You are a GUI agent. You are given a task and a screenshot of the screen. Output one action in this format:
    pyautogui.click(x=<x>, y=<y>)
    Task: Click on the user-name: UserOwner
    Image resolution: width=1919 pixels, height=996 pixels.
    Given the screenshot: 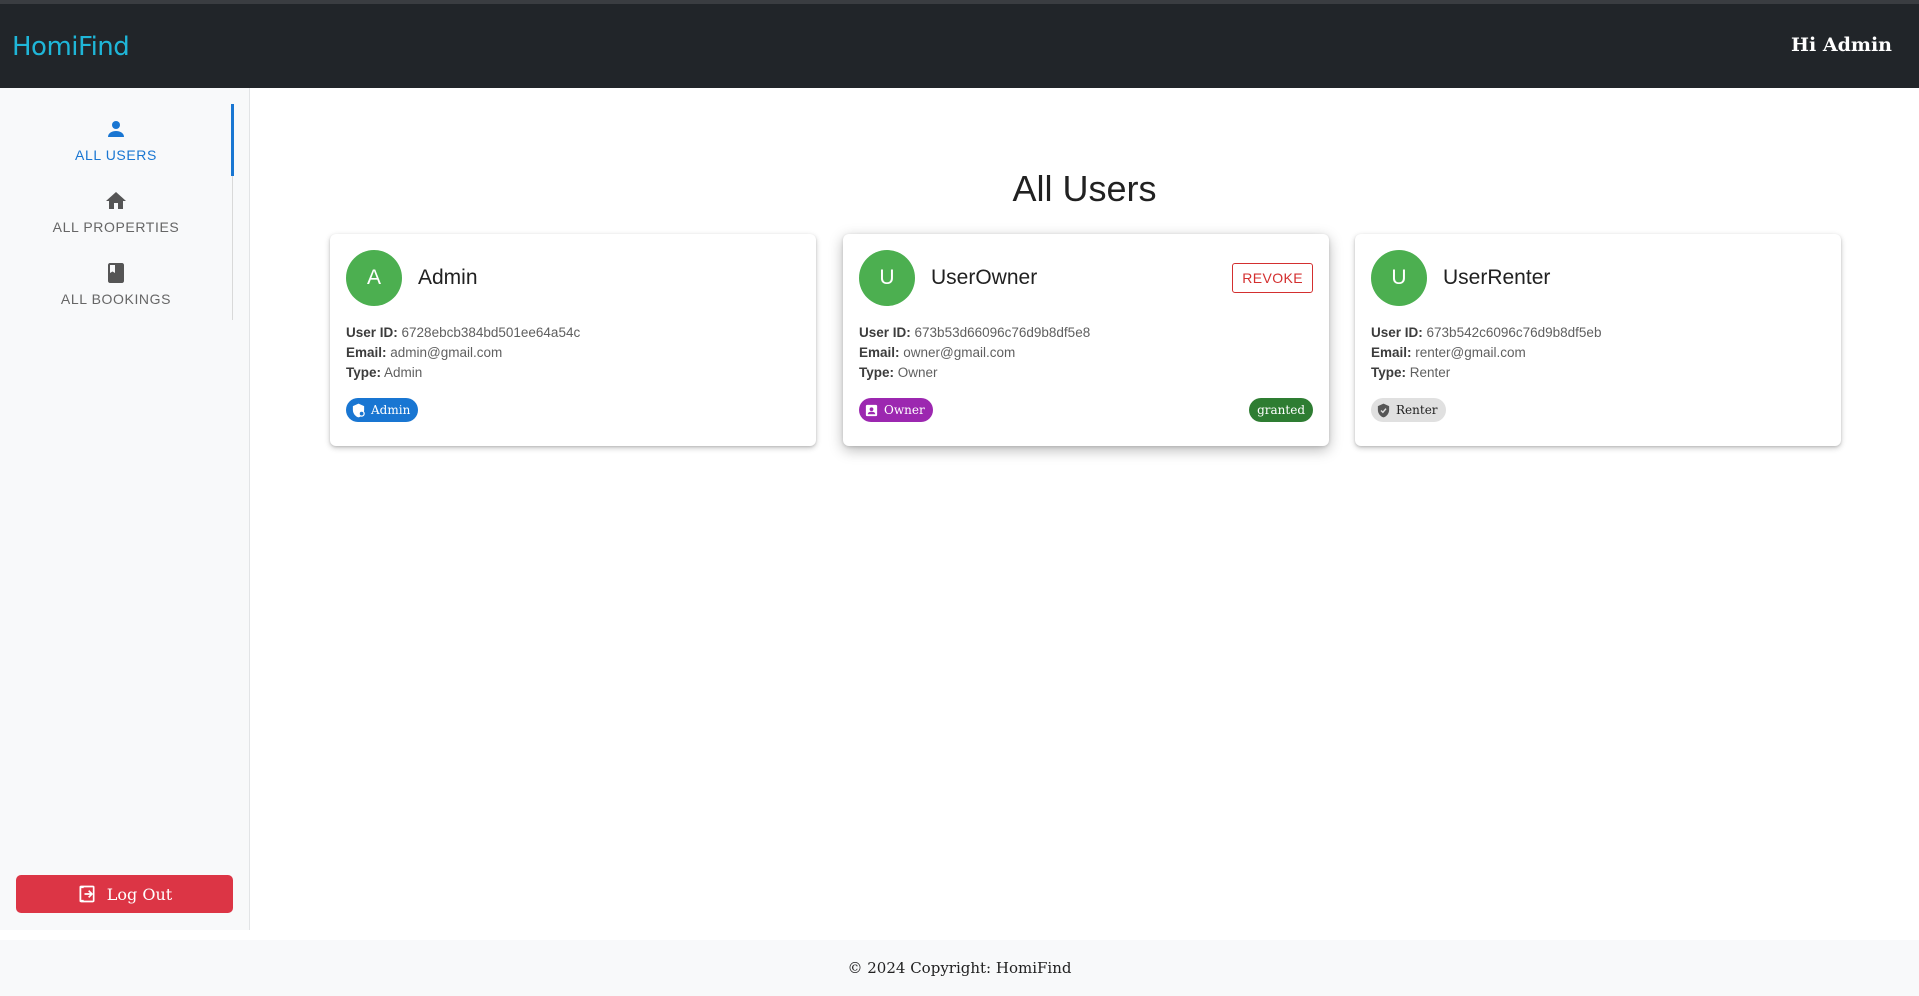 What is the action you would take?
    pyautogui.click(x=984, y=277)
    